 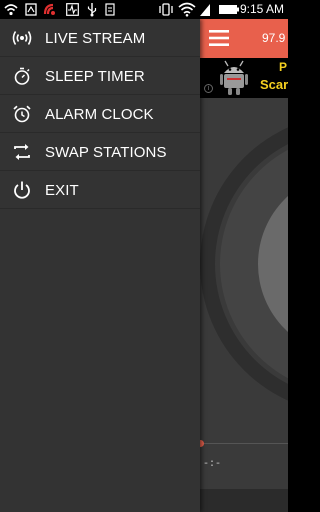 I want to click on vibrate-icon, so click(x=166, y=9).